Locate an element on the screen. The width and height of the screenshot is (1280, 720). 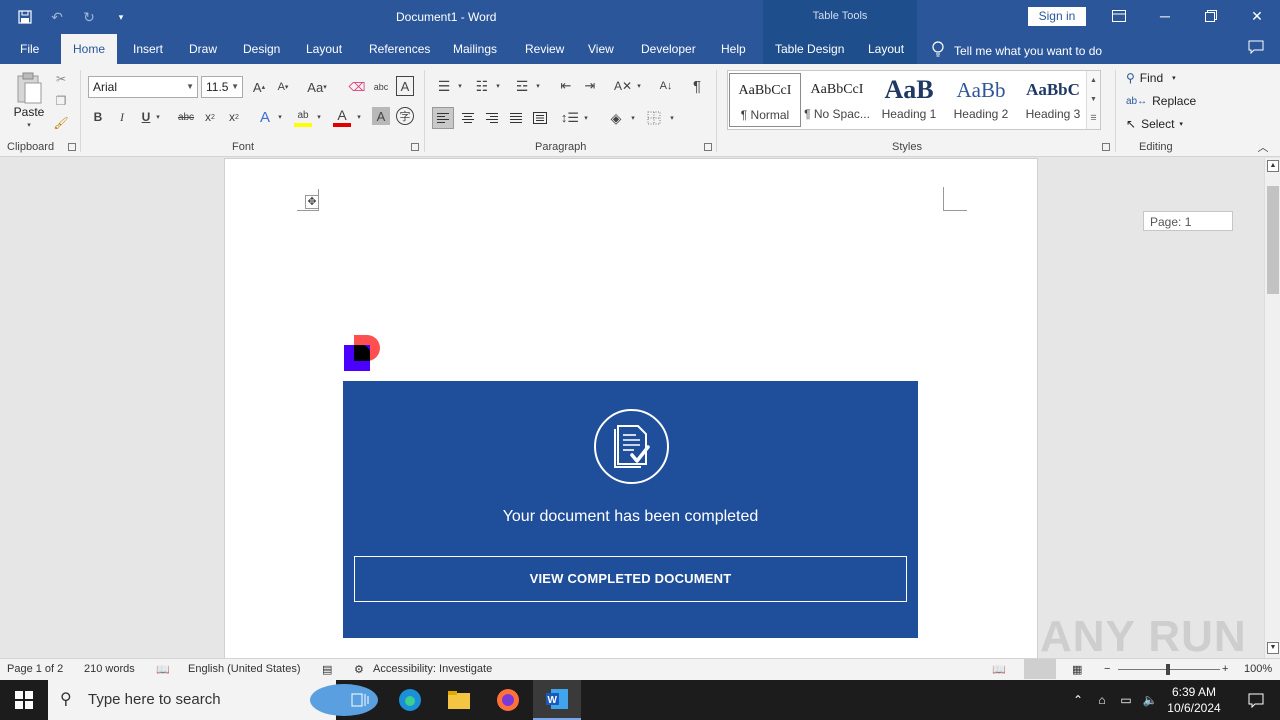
tab-references: References is located at coordinates (399, 49).